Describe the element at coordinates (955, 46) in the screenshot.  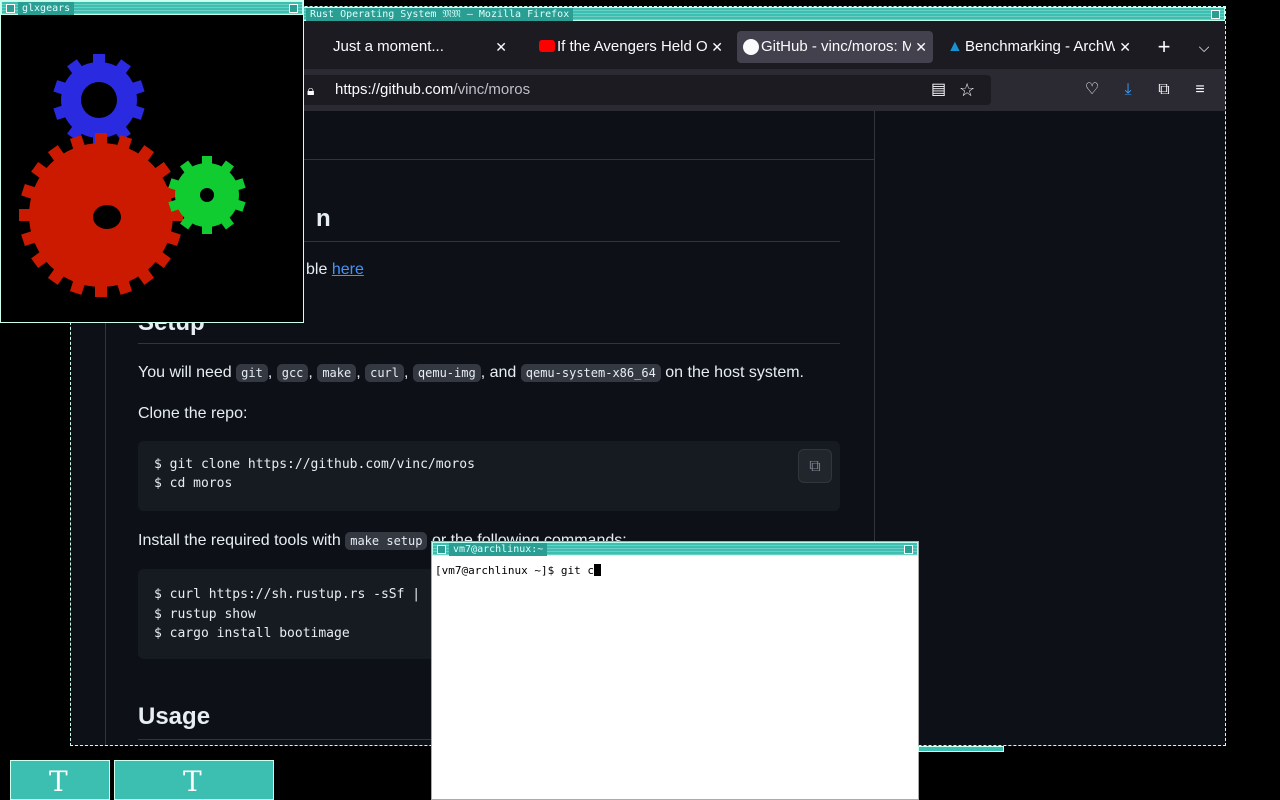
I see `arch-icon: ▲` at that location.